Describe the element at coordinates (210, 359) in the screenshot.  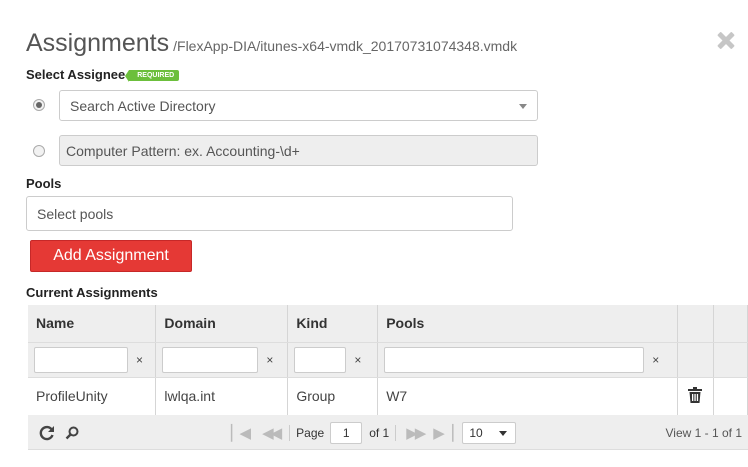
I see `filter-domain-input` at that location.